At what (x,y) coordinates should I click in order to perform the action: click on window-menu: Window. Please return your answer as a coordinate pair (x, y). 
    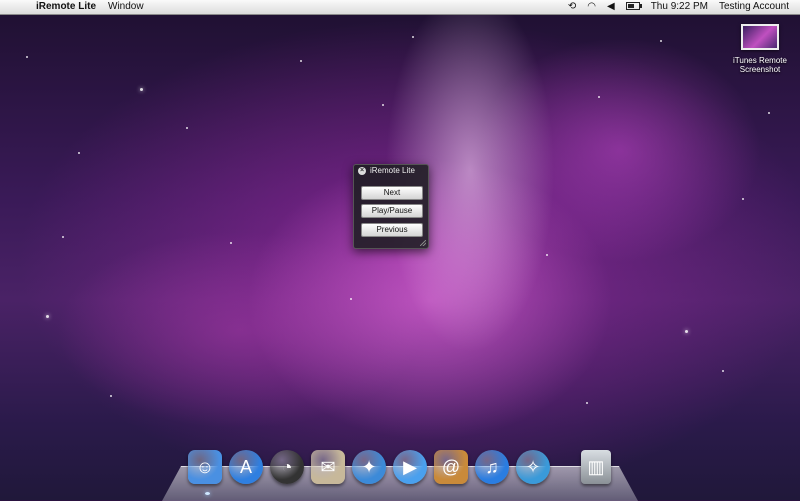
    Looking at the image, I should click on (126, 7).